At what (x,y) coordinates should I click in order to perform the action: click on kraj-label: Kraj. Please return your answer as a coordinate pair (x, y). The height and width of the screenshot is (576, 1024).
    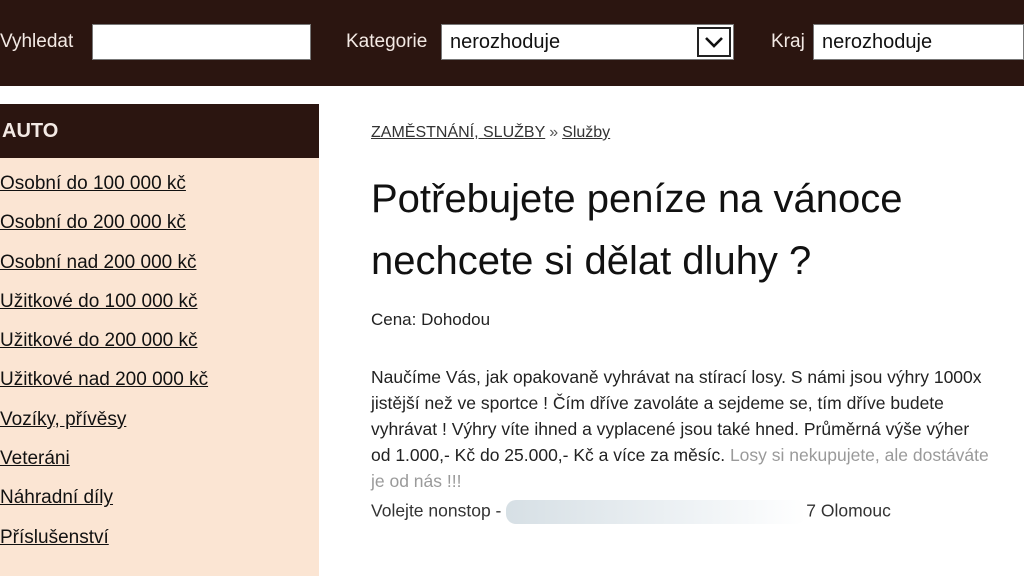
    Looking at the image, I should click on (788, 41).